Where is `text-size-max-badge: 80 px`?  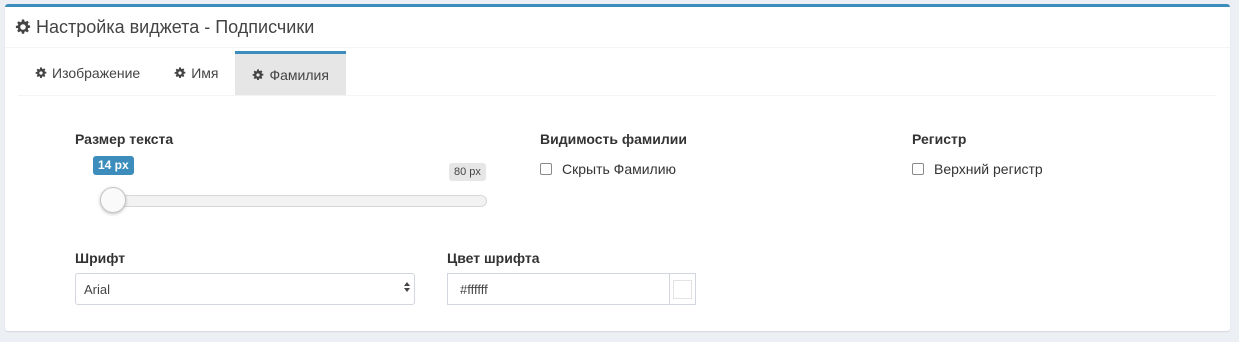
text-size-max-badge: 80 px is located at coordinates (467, 172).